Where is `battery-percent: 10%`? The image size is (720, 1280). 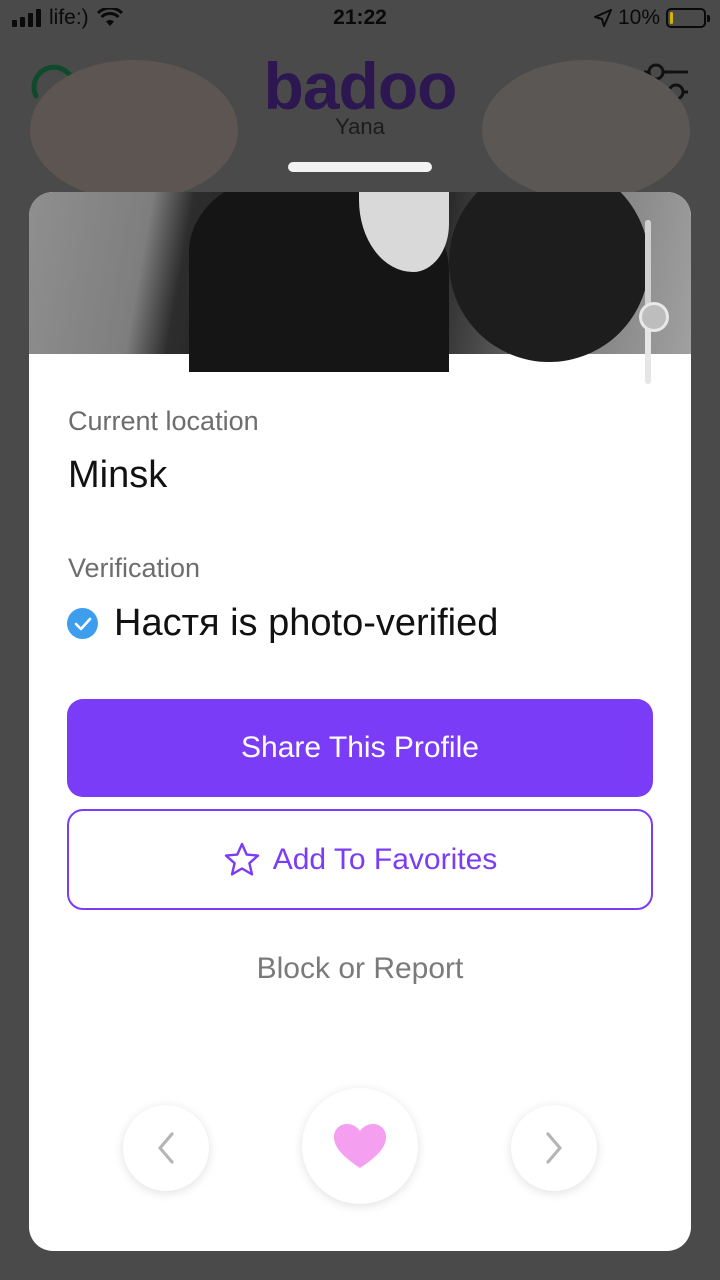
battery-percent: 10% is located at coordinates (638, 17).